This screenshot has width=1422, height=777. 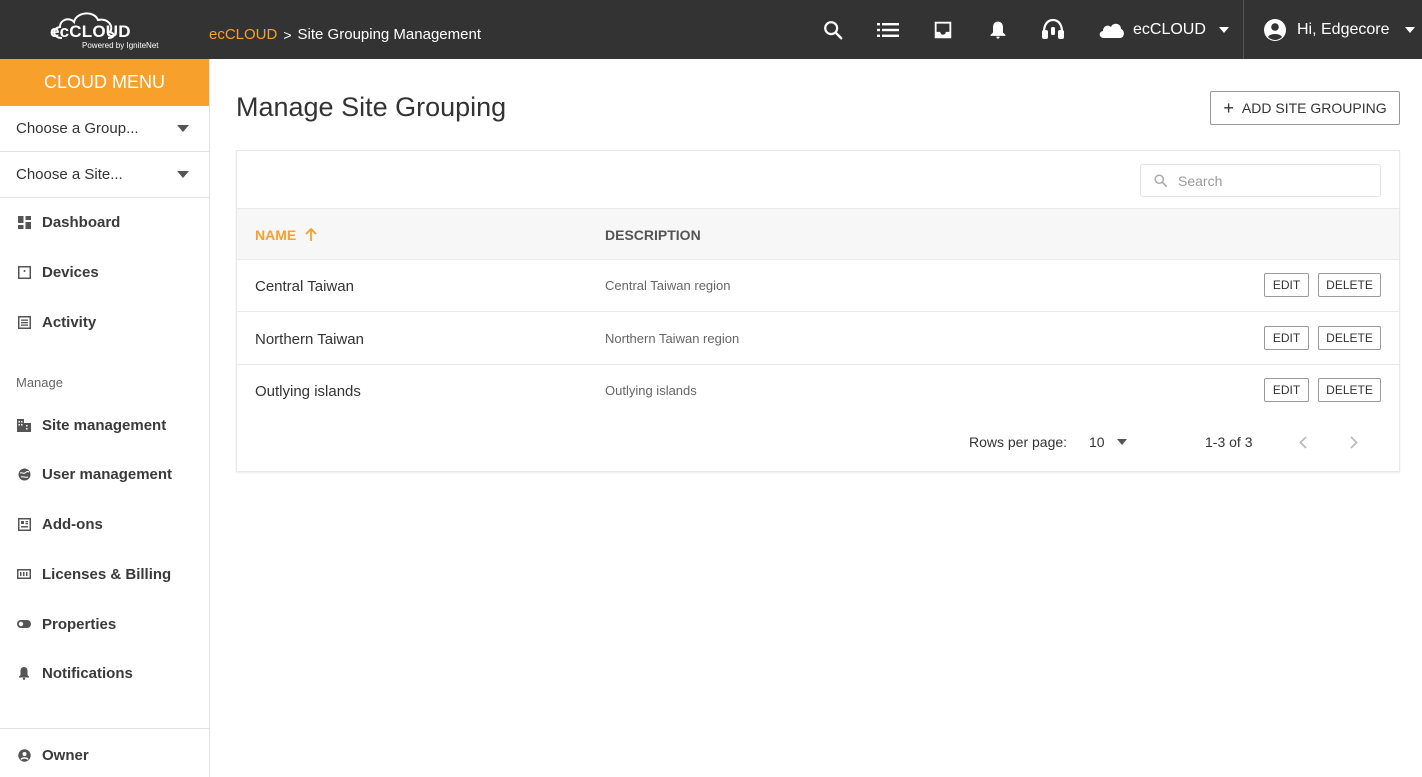 I want to click on sidebar-item-add-ons: Add-ons, so click(x=104, y=524).